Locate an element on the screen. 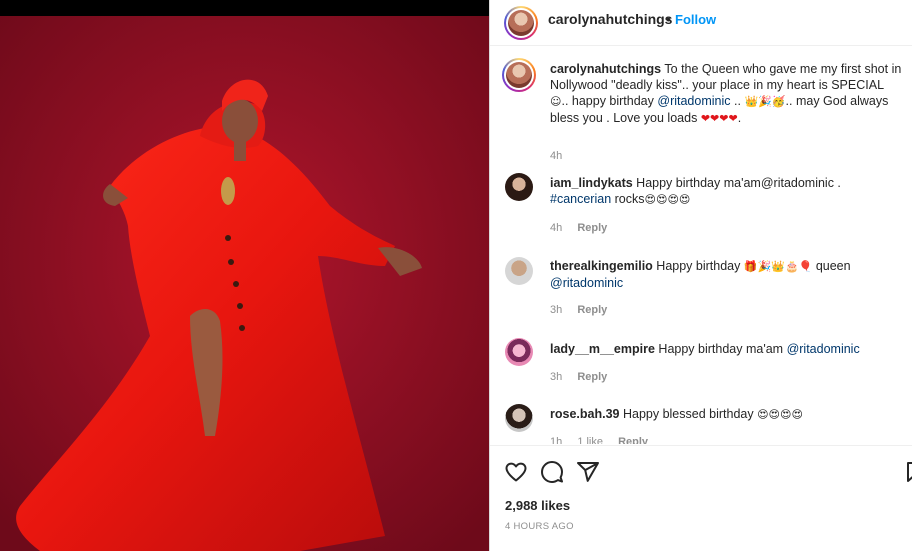 This screenshot has height=551, width=912. comment-username: iam_lindykats is located at coordinates (591, 183).